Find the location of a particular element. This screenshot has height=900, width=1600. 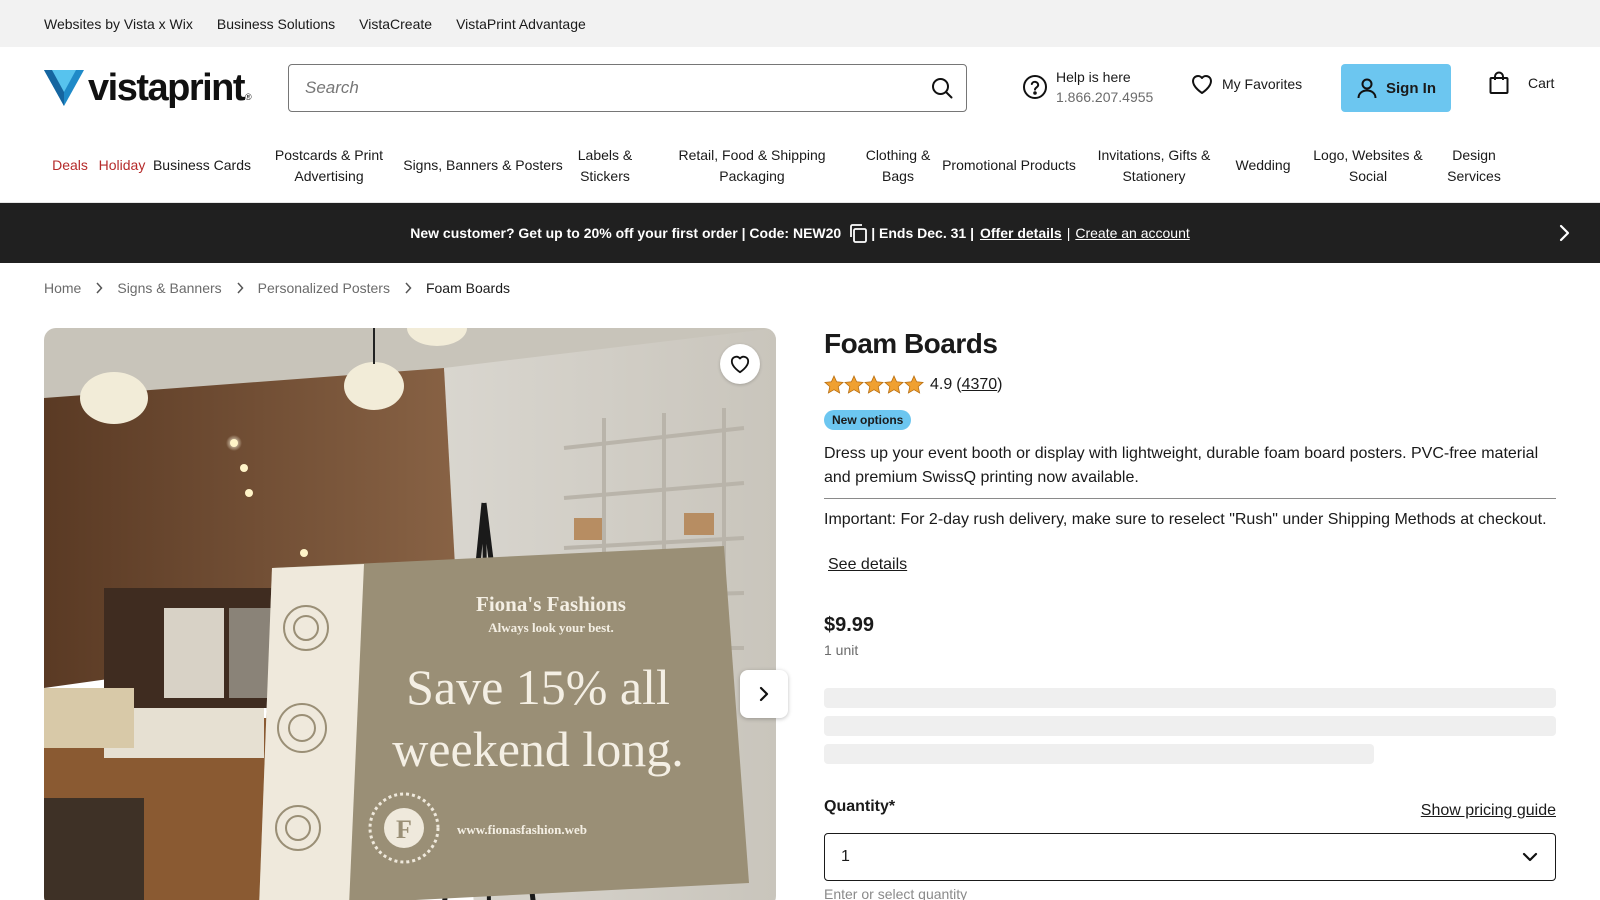

divider is located at coordinates (1190, 498).